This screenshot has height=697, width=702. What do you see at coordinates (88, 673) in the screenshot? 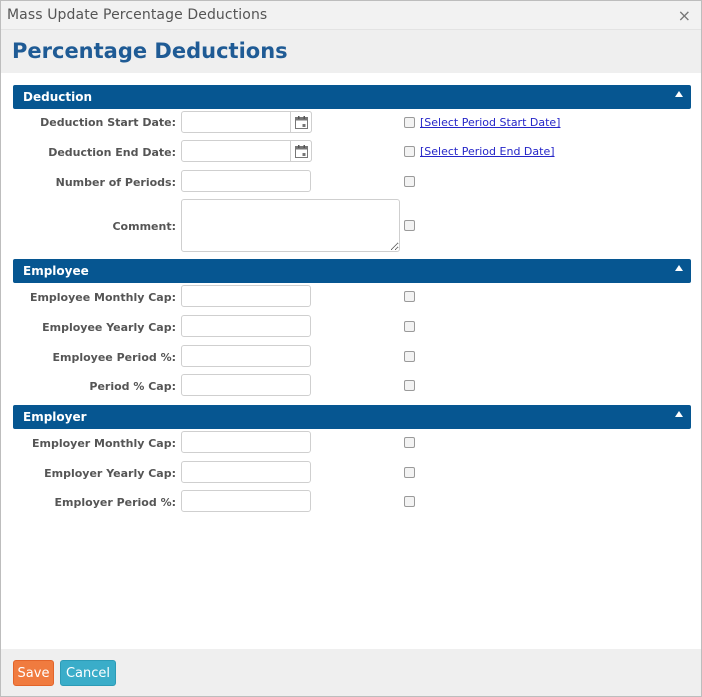
I see `cancel-button: Cancel` at bounding box center [88, 673].